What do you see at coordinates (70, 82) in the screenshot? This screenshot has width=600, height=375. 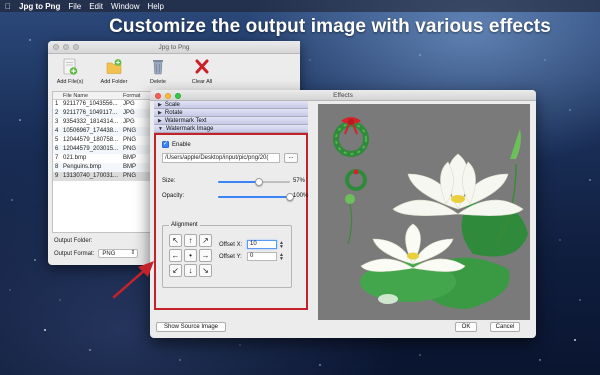 I see `add-files-label: Add File(s)` at bounding box center [70, 82].